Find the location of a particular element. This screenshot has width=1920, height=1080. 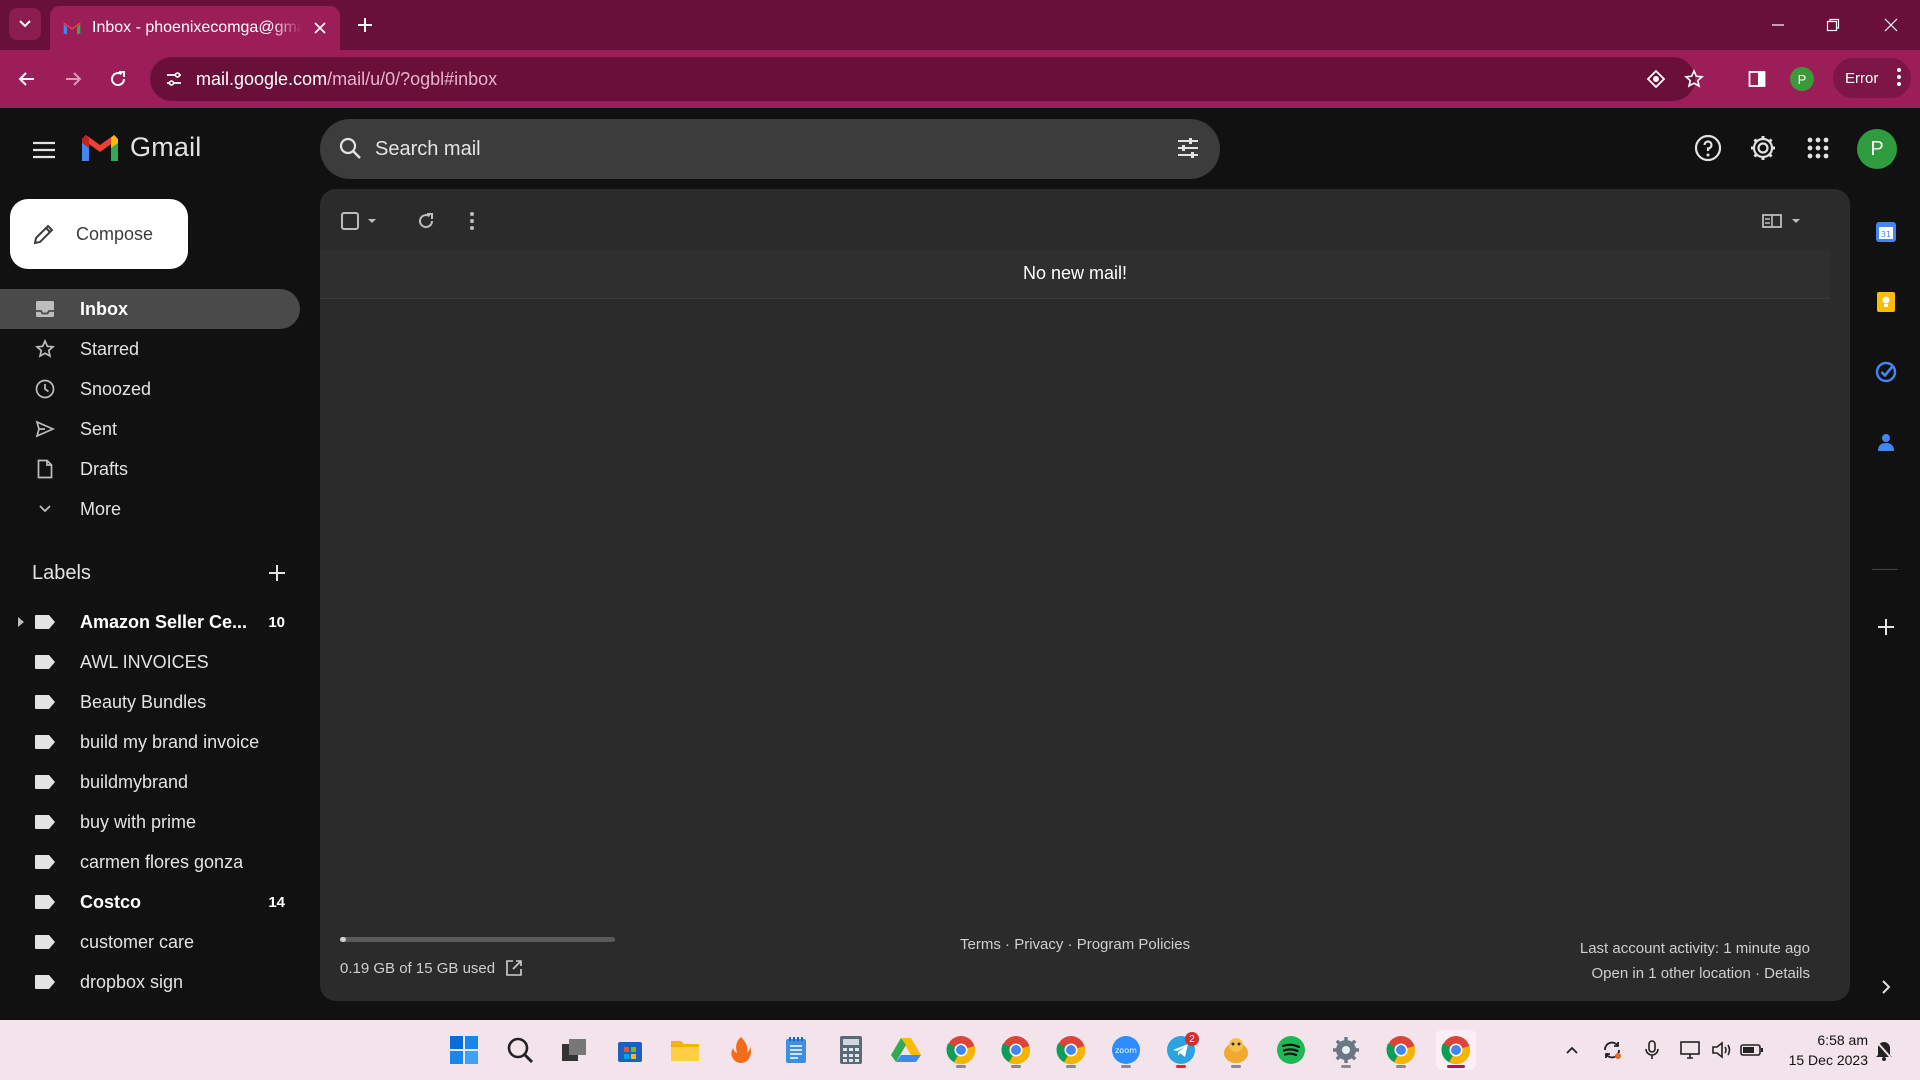

label-item: dropbox sign is located at coordinates (150, 982).